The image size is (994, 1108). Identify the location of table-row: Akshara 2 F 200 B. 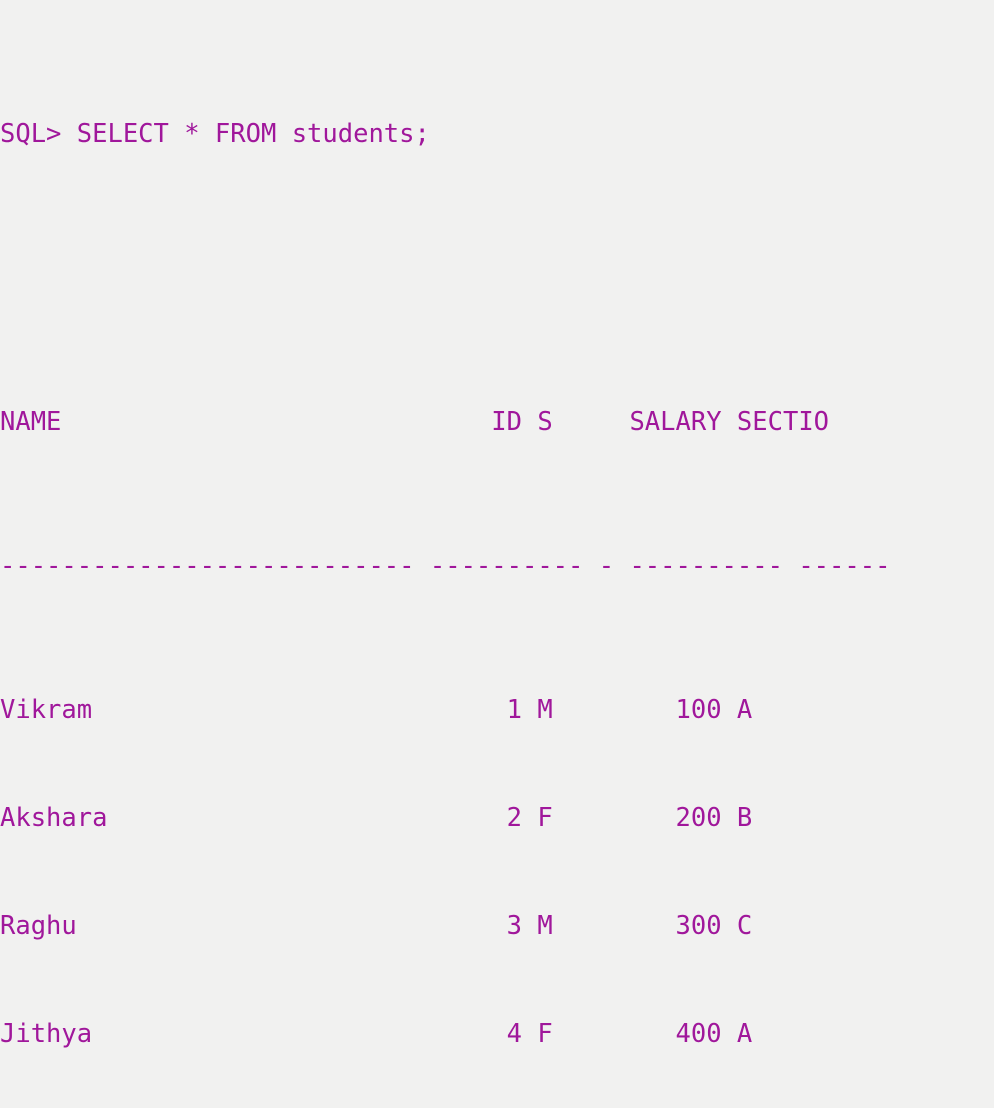
(376, 818).